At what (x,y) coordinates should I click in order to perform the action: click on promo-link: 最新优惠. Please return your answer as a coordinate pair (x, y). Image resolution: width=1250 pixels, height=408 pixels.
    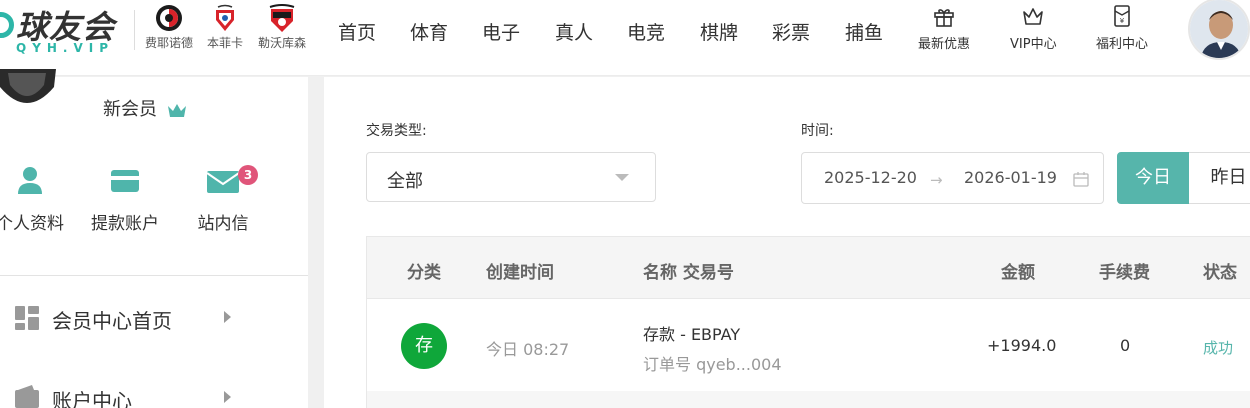
    Looking at the image, I should click on (944, 28).